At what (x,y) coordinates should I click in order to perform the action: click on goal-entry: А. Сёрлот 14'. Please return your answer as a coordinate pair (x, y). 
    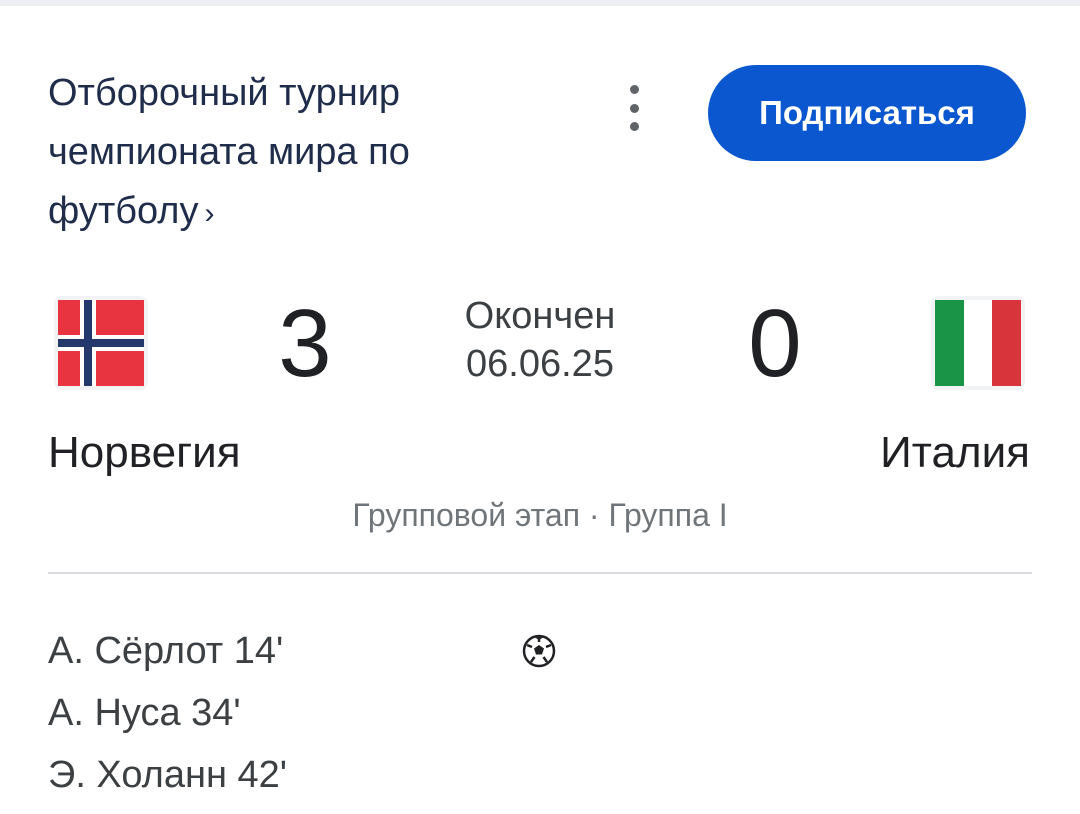
    Looking at the image, I should click on (166, 651).